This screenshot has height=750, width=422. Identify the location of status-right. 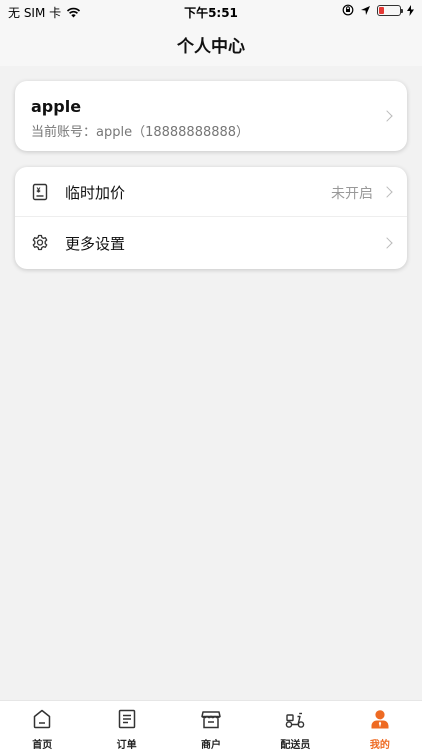
(378, 10).